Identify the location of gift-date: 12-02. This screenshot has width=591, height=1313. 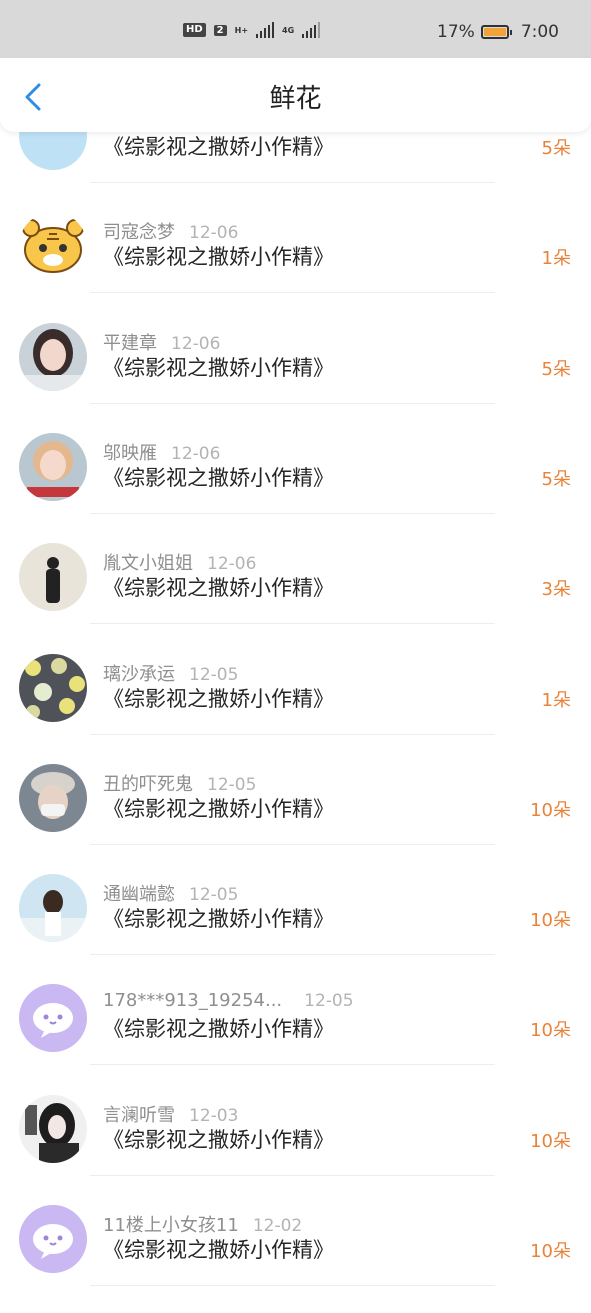
(277, 1226).